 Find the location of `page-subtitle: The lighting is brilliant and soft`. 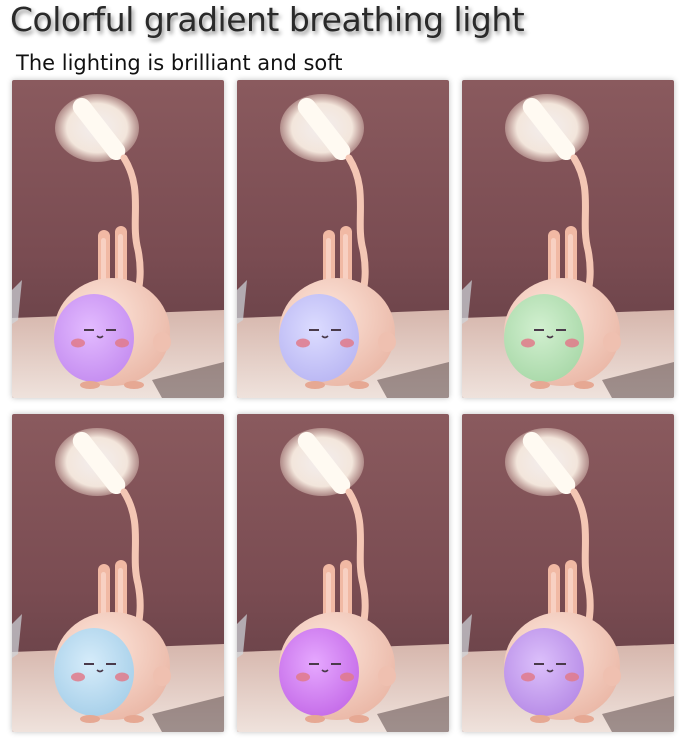

page-subtitle: The lighting is brilliant and soft is located at coordinates (179, 63).